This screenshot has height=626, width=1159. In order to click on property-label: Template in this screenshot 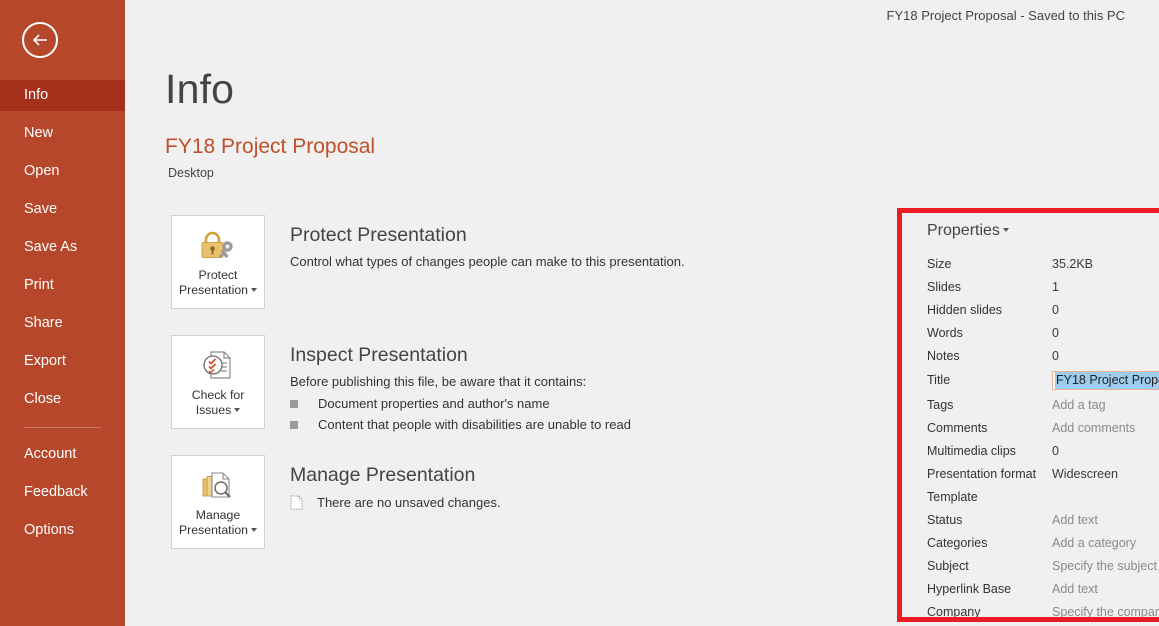, I will do `click(952, 496)`.